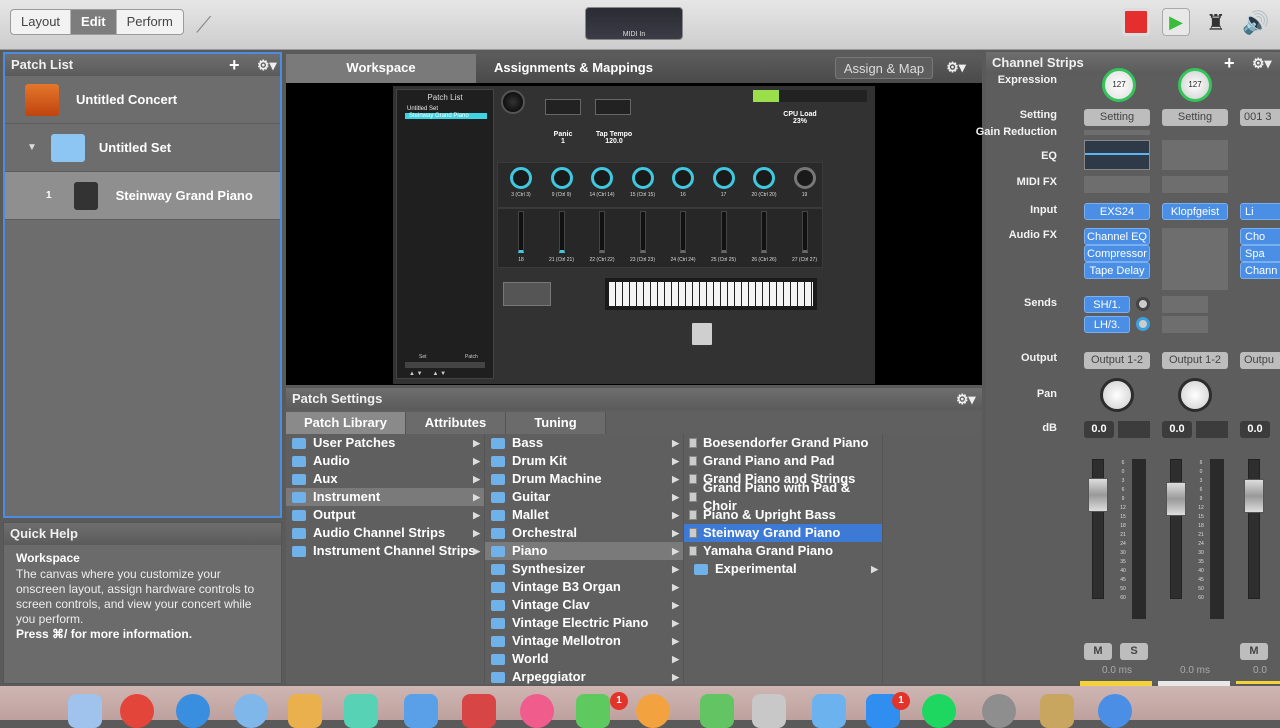  What do you see at coordinates (939, 711) in the screenshot?
I see `spotify-icon` at bounding box center [939, 711].